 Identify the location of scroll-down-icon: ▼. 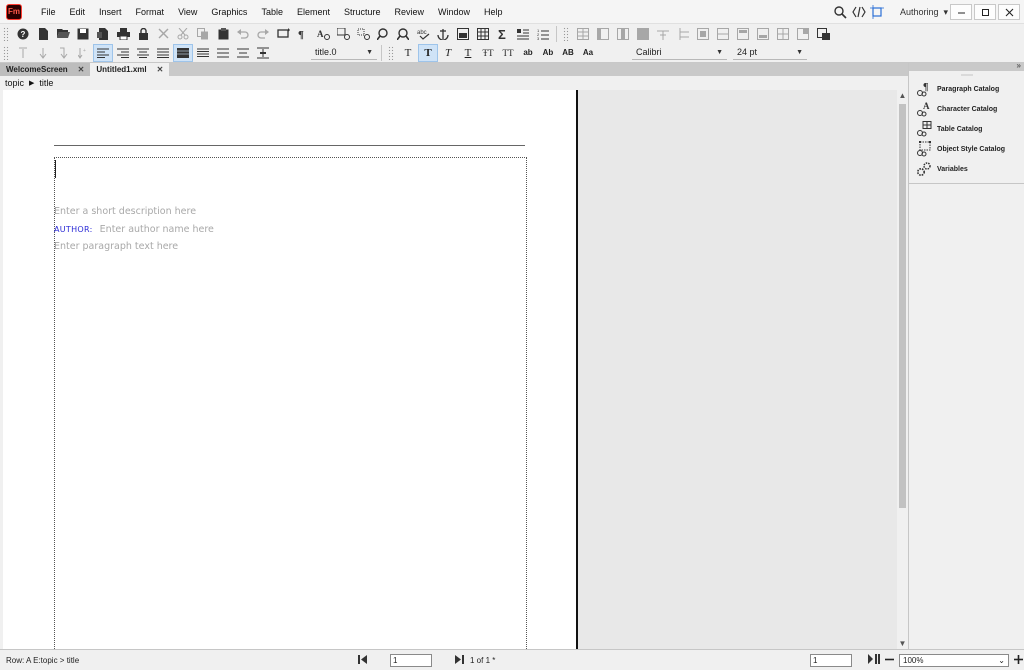
(902, 643).